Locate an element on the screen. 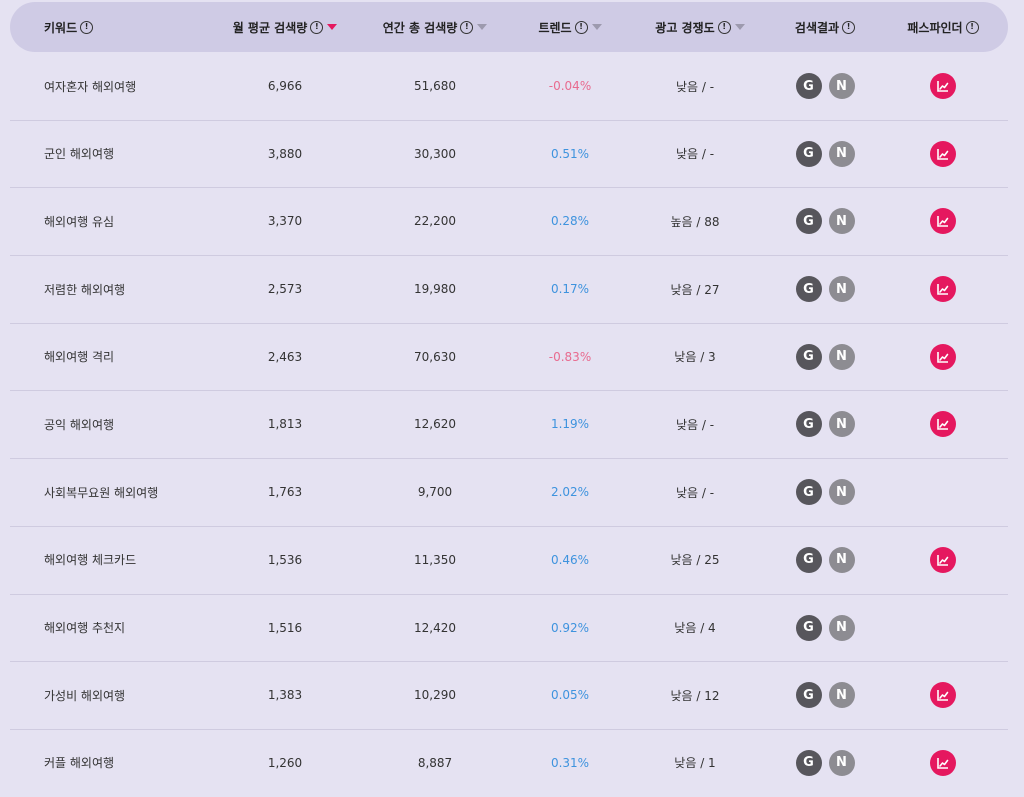 Image resolution: width=1024 pixels, height=797 pixels. keyword-cell: 커플 해외여행 is located at coordinates (139, 763).